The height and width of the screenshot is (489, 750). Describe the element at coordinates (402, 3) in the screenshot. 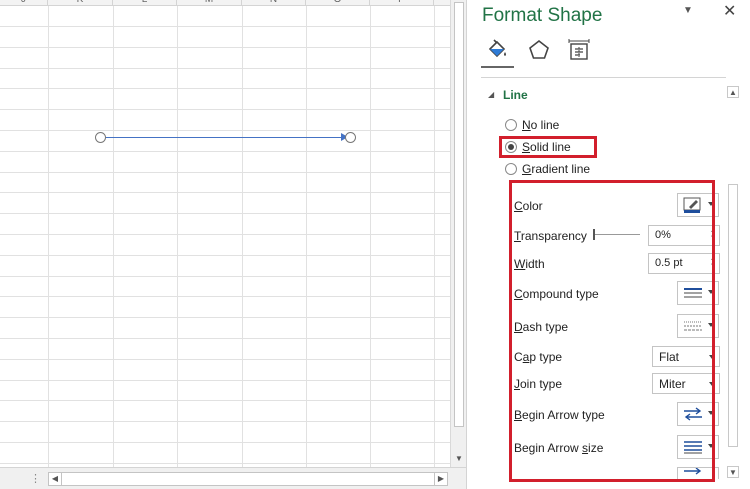

I see `column-header: P` at that location.